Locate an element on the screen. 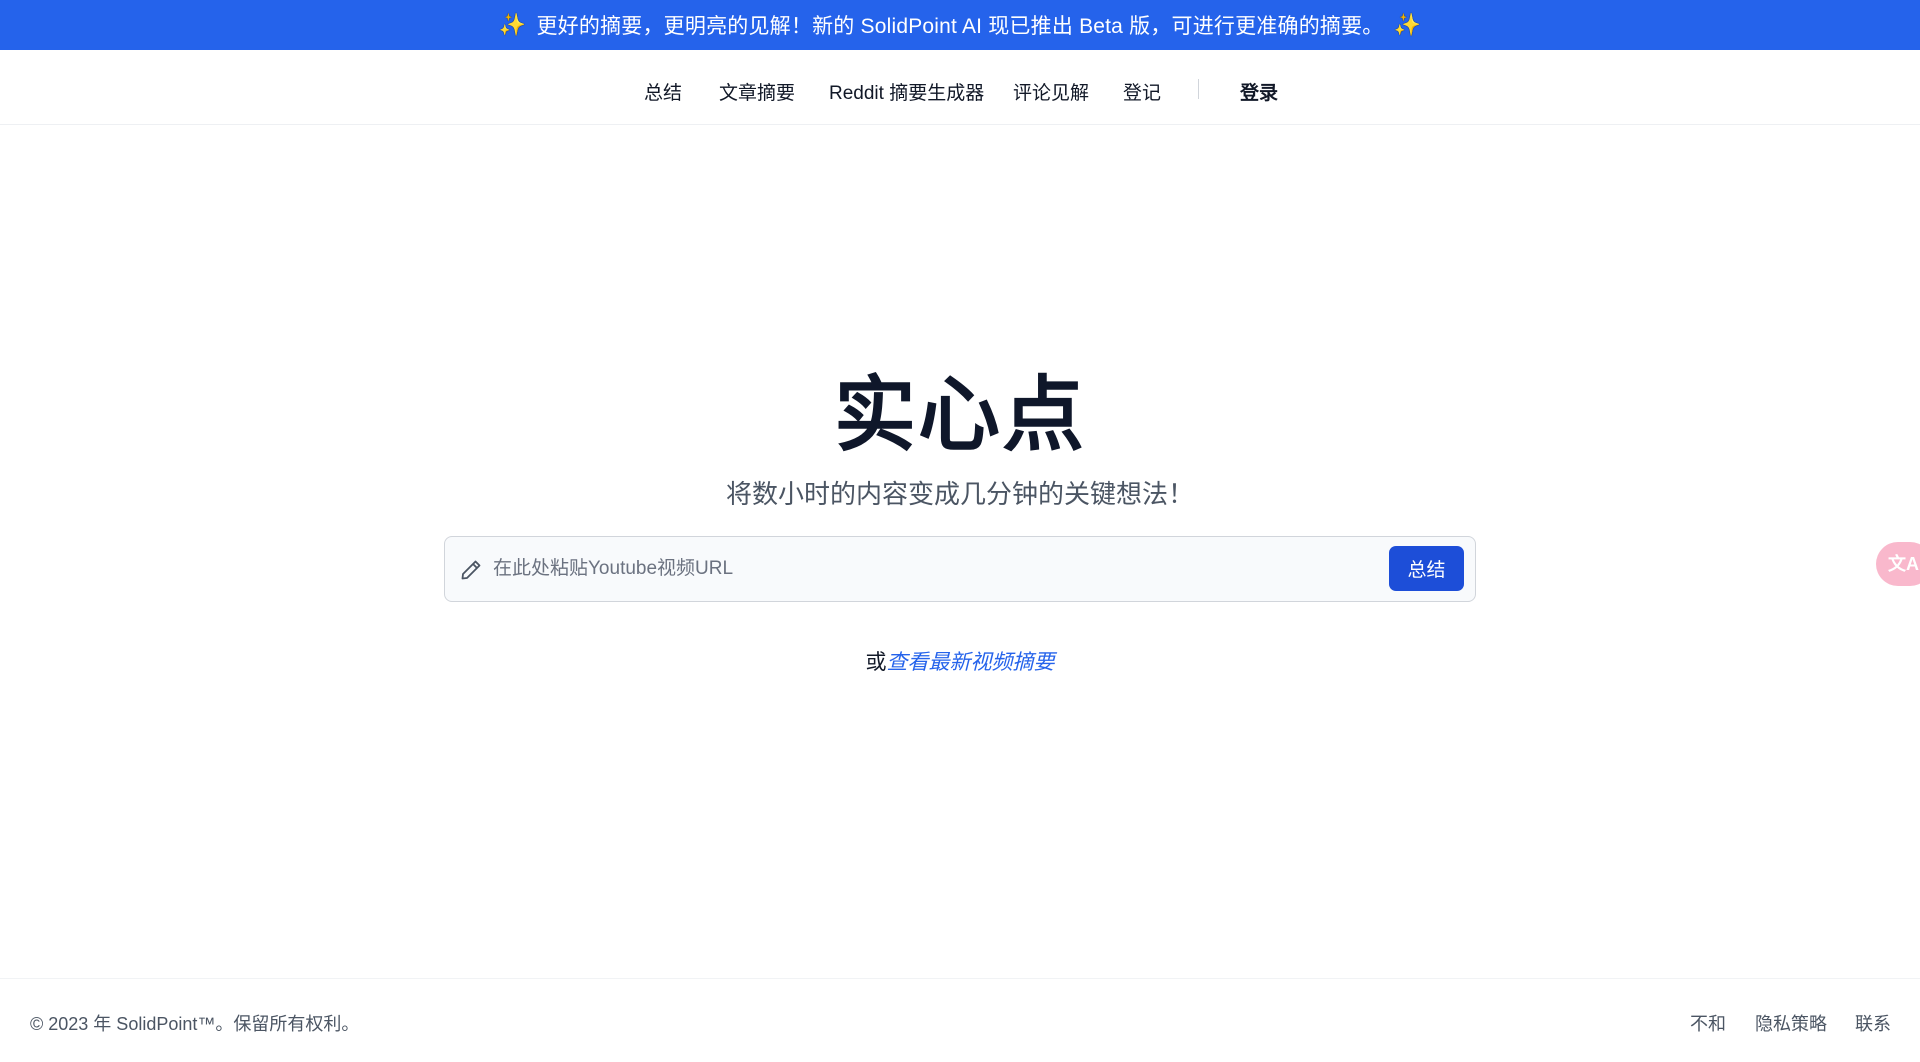  video-url-input is located at coordinates (903, 569).